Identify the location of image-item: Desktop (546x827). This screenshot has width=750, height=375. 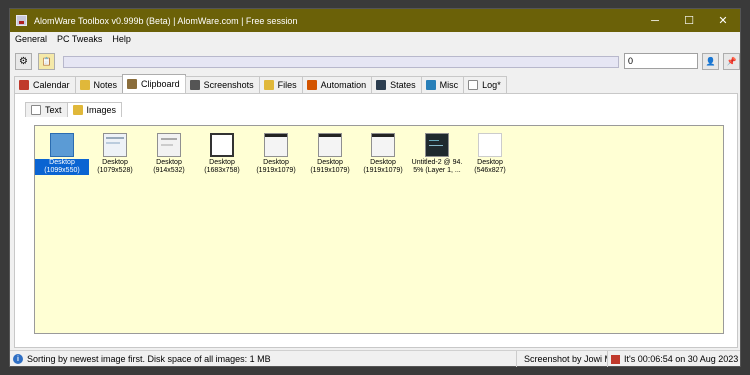
(490, 154).